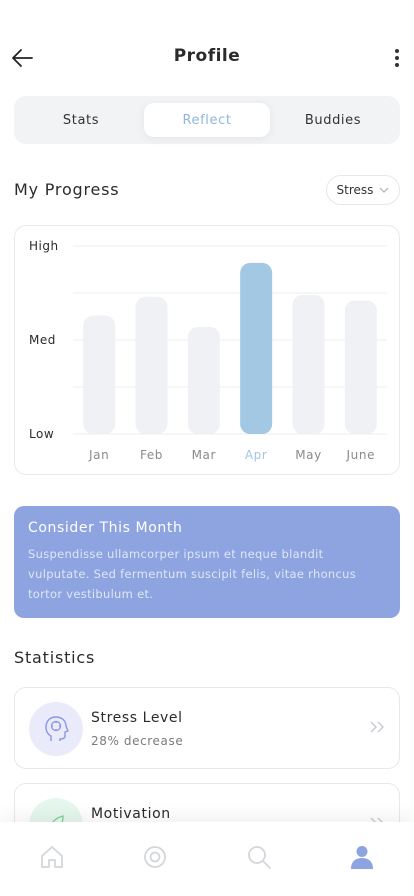 The image size is (414, 896). I want to click on double-chevron-right-icon, so click(377, 727).